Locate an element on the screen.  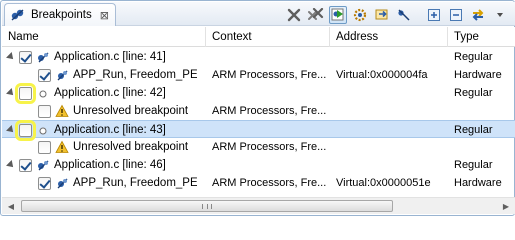
table-row: Application.c [line: 42] Regular is located at coordinates (258, 93).